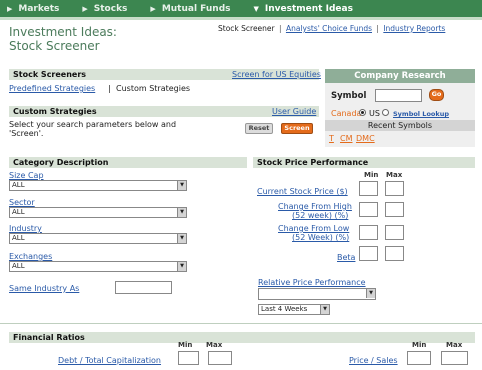  What do you see at coordinates (394, 253) in the screenshot?
I see `beta-max-input` at bounding box center [394, 253].